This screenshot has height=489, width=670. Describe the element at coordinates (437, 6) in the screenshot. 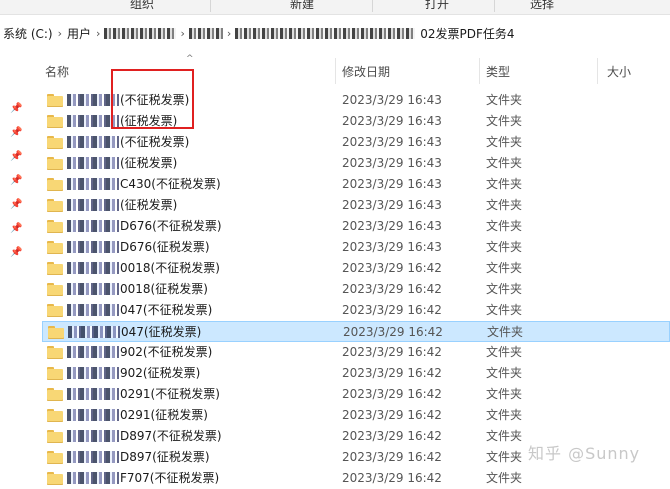

I see `open-button: 打开` at that location.